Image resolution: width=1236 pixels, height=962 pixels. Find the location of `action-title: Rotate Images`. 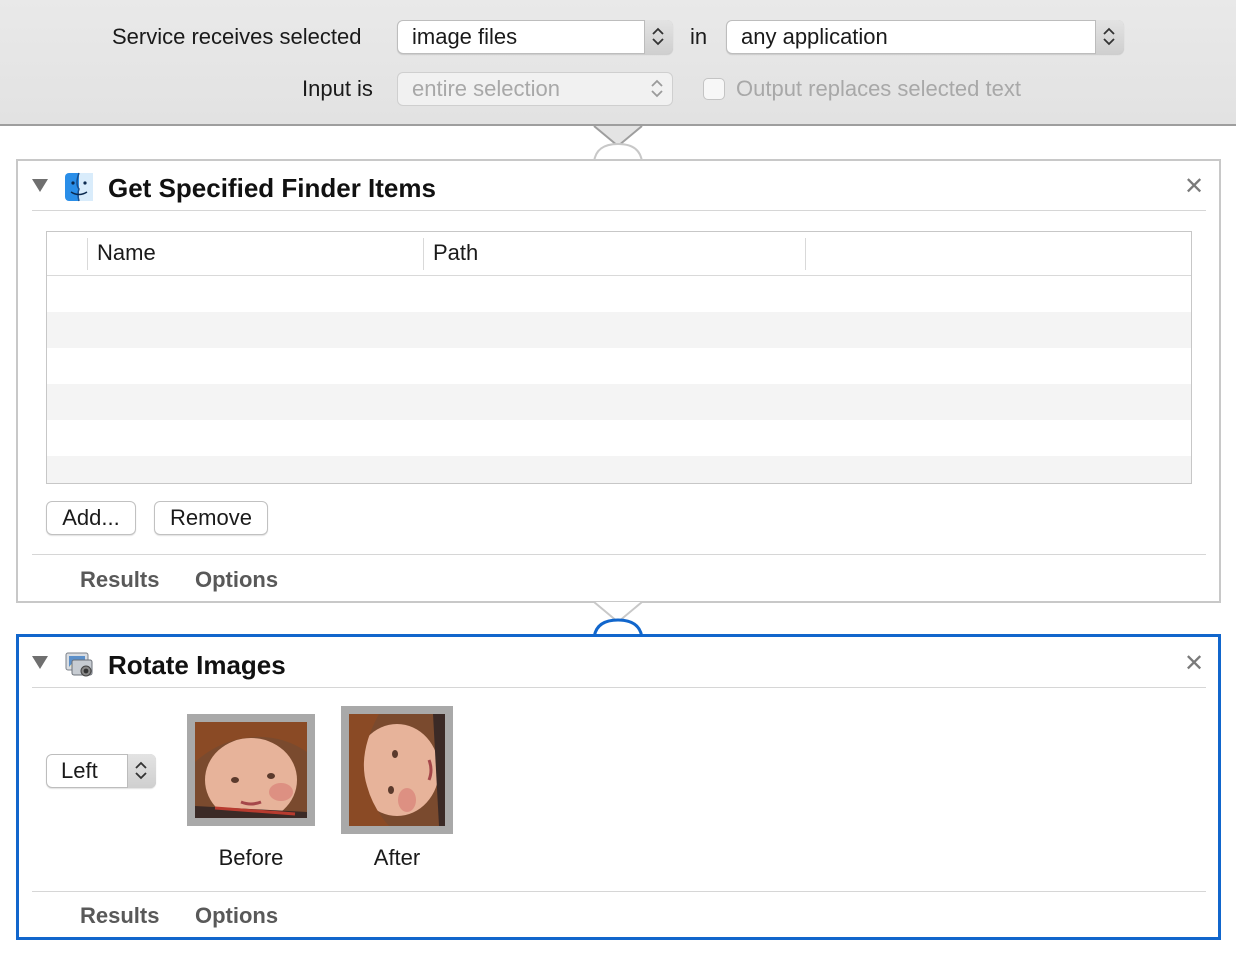

action-title: Rotate Images is located at coordinates (197, 665).